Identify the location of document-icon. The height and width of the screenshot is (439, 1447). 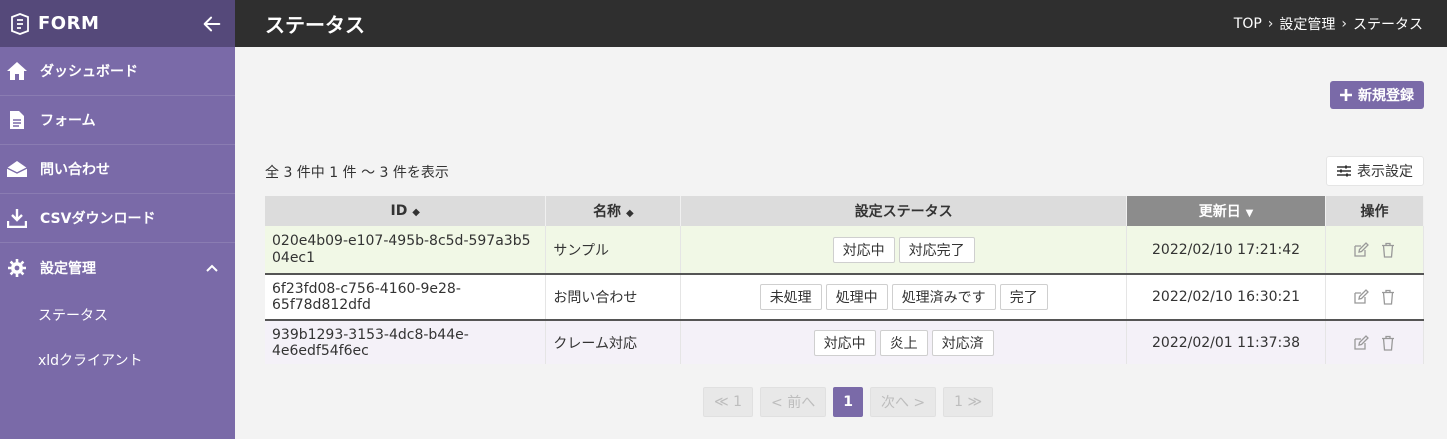
(17, 120).